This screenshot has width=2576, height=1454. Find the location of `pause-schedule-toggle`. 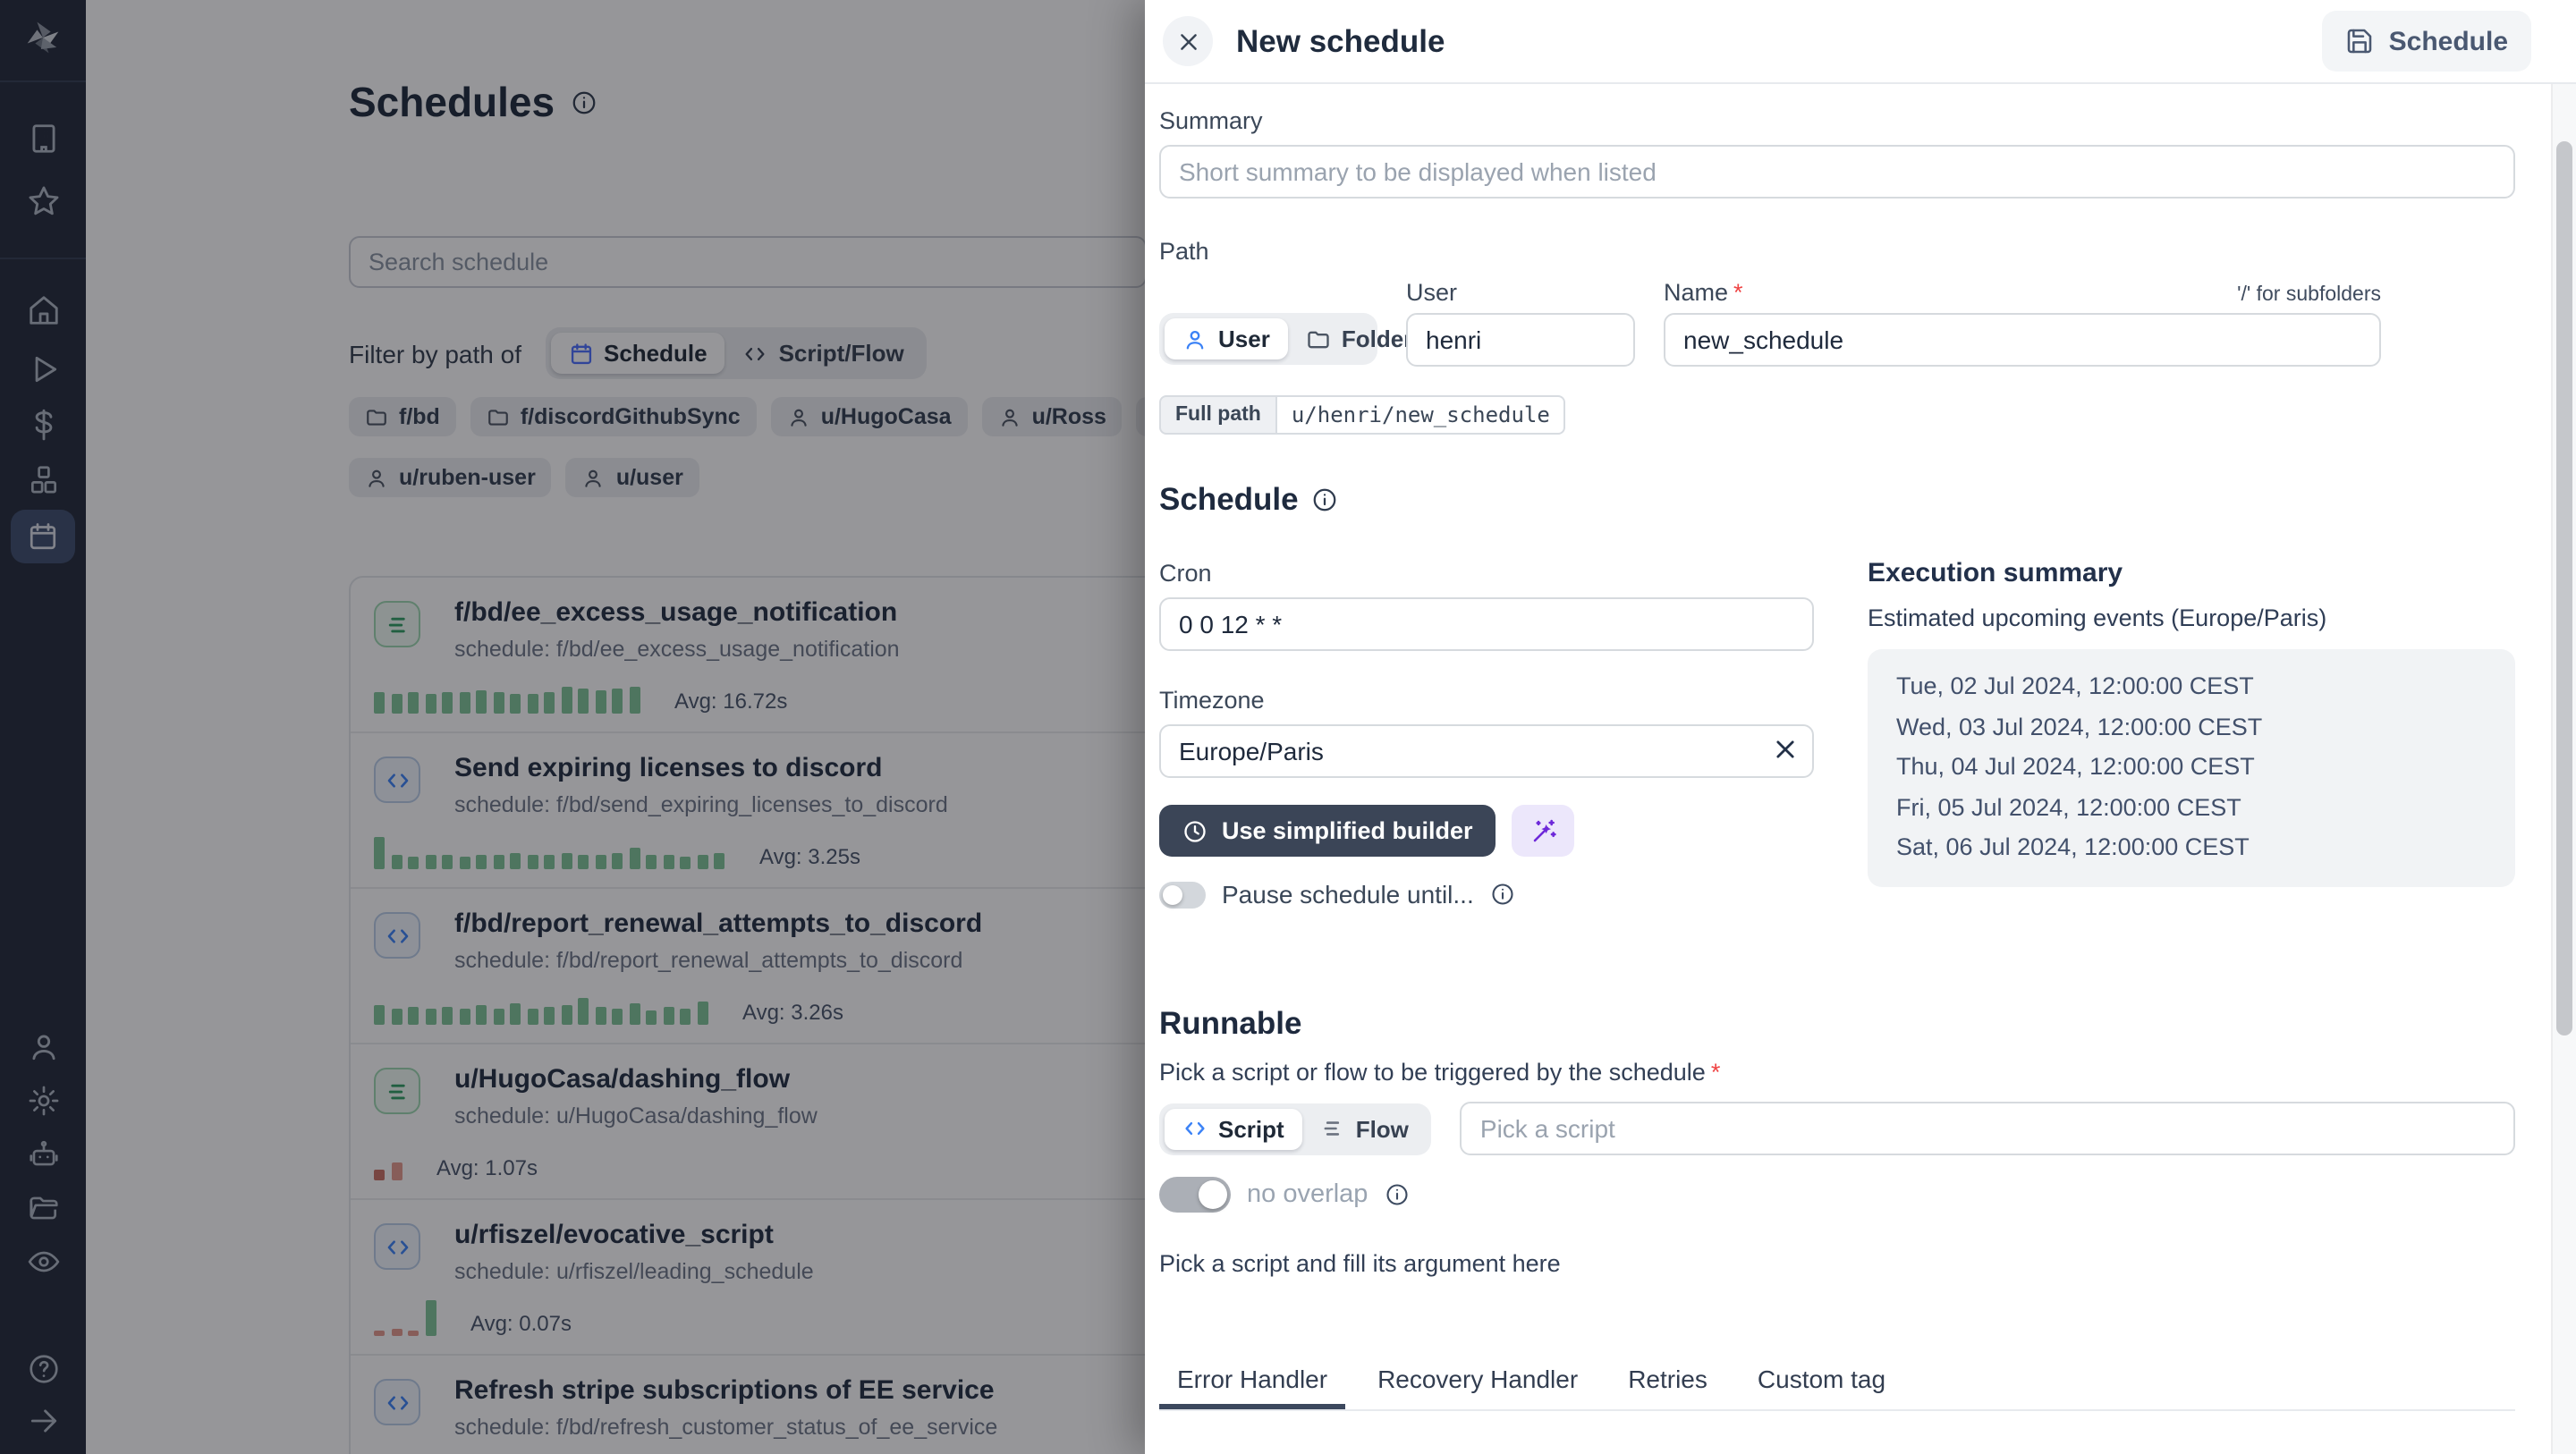

pause-schedule-toggle is located at coordinates (1182, 895).